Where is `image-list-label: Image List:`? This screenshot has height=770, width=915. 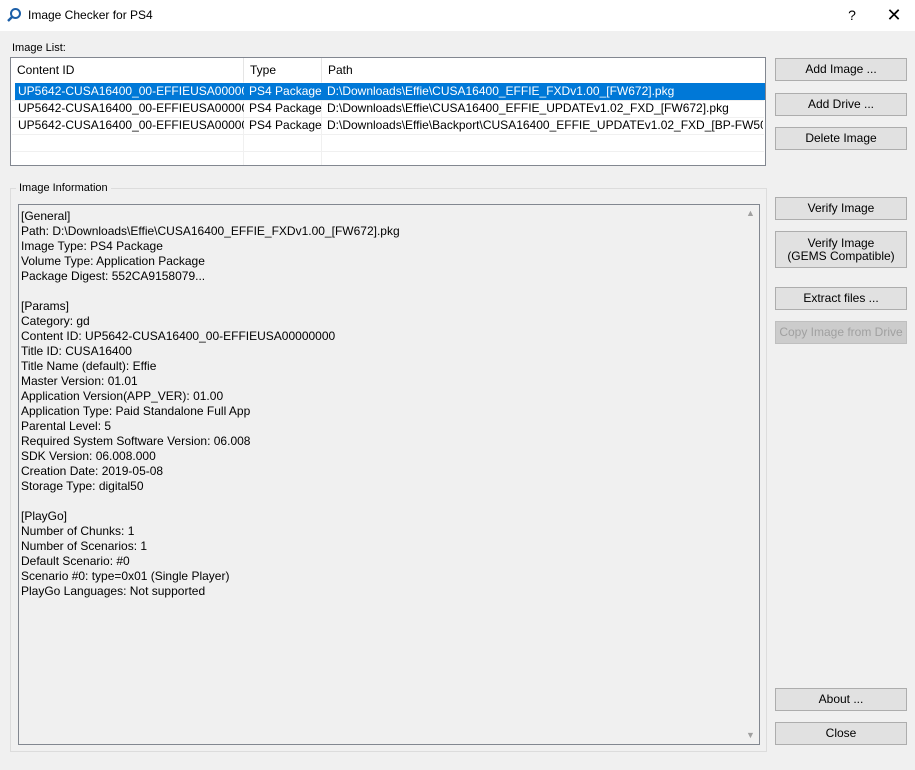 image-list-label: Image List: is located at coordinates (39, 48).